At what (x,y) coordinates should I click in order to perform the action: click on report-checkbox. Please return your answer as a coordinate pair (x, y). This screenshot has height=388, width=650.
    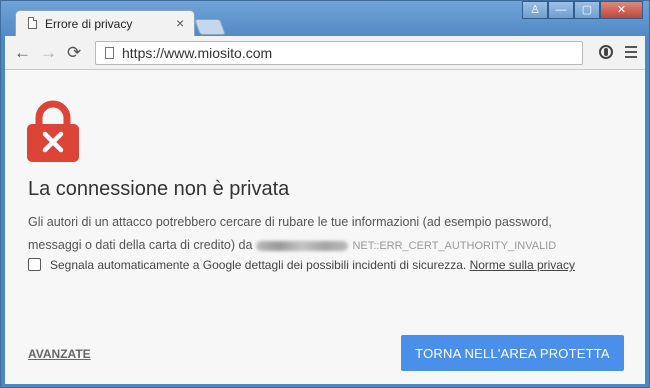
    Looking at the image, I should click on (34, 264).